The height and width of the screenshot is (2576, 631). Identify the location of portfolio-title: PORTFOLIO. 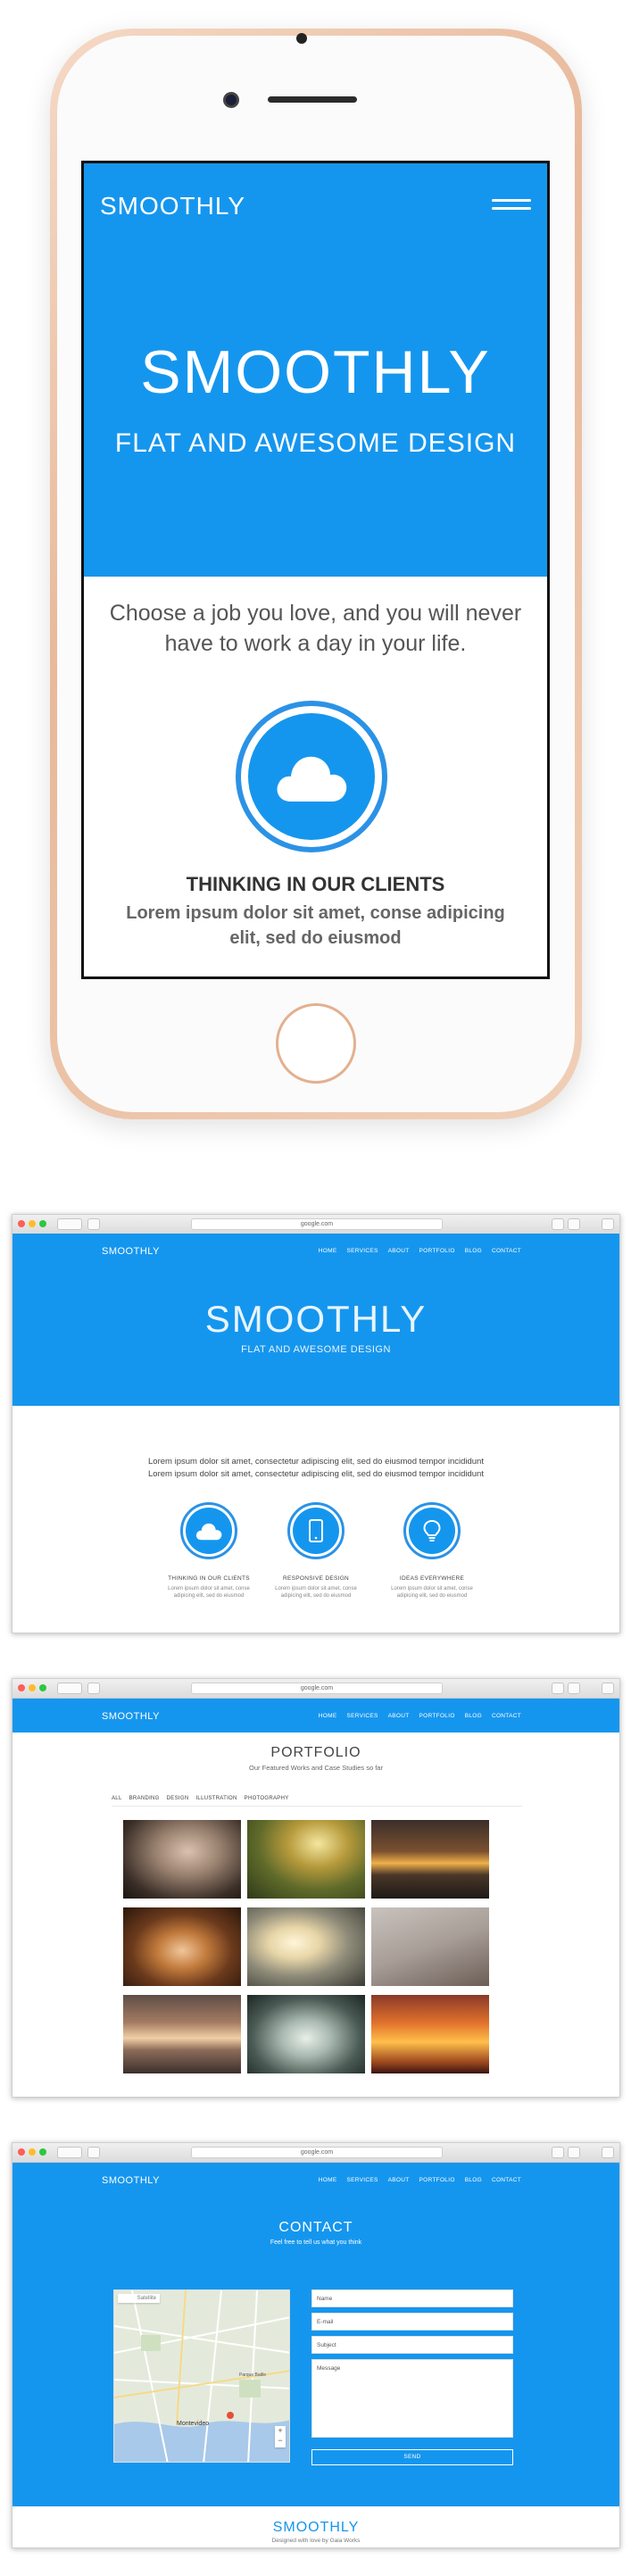
(315, 1753).